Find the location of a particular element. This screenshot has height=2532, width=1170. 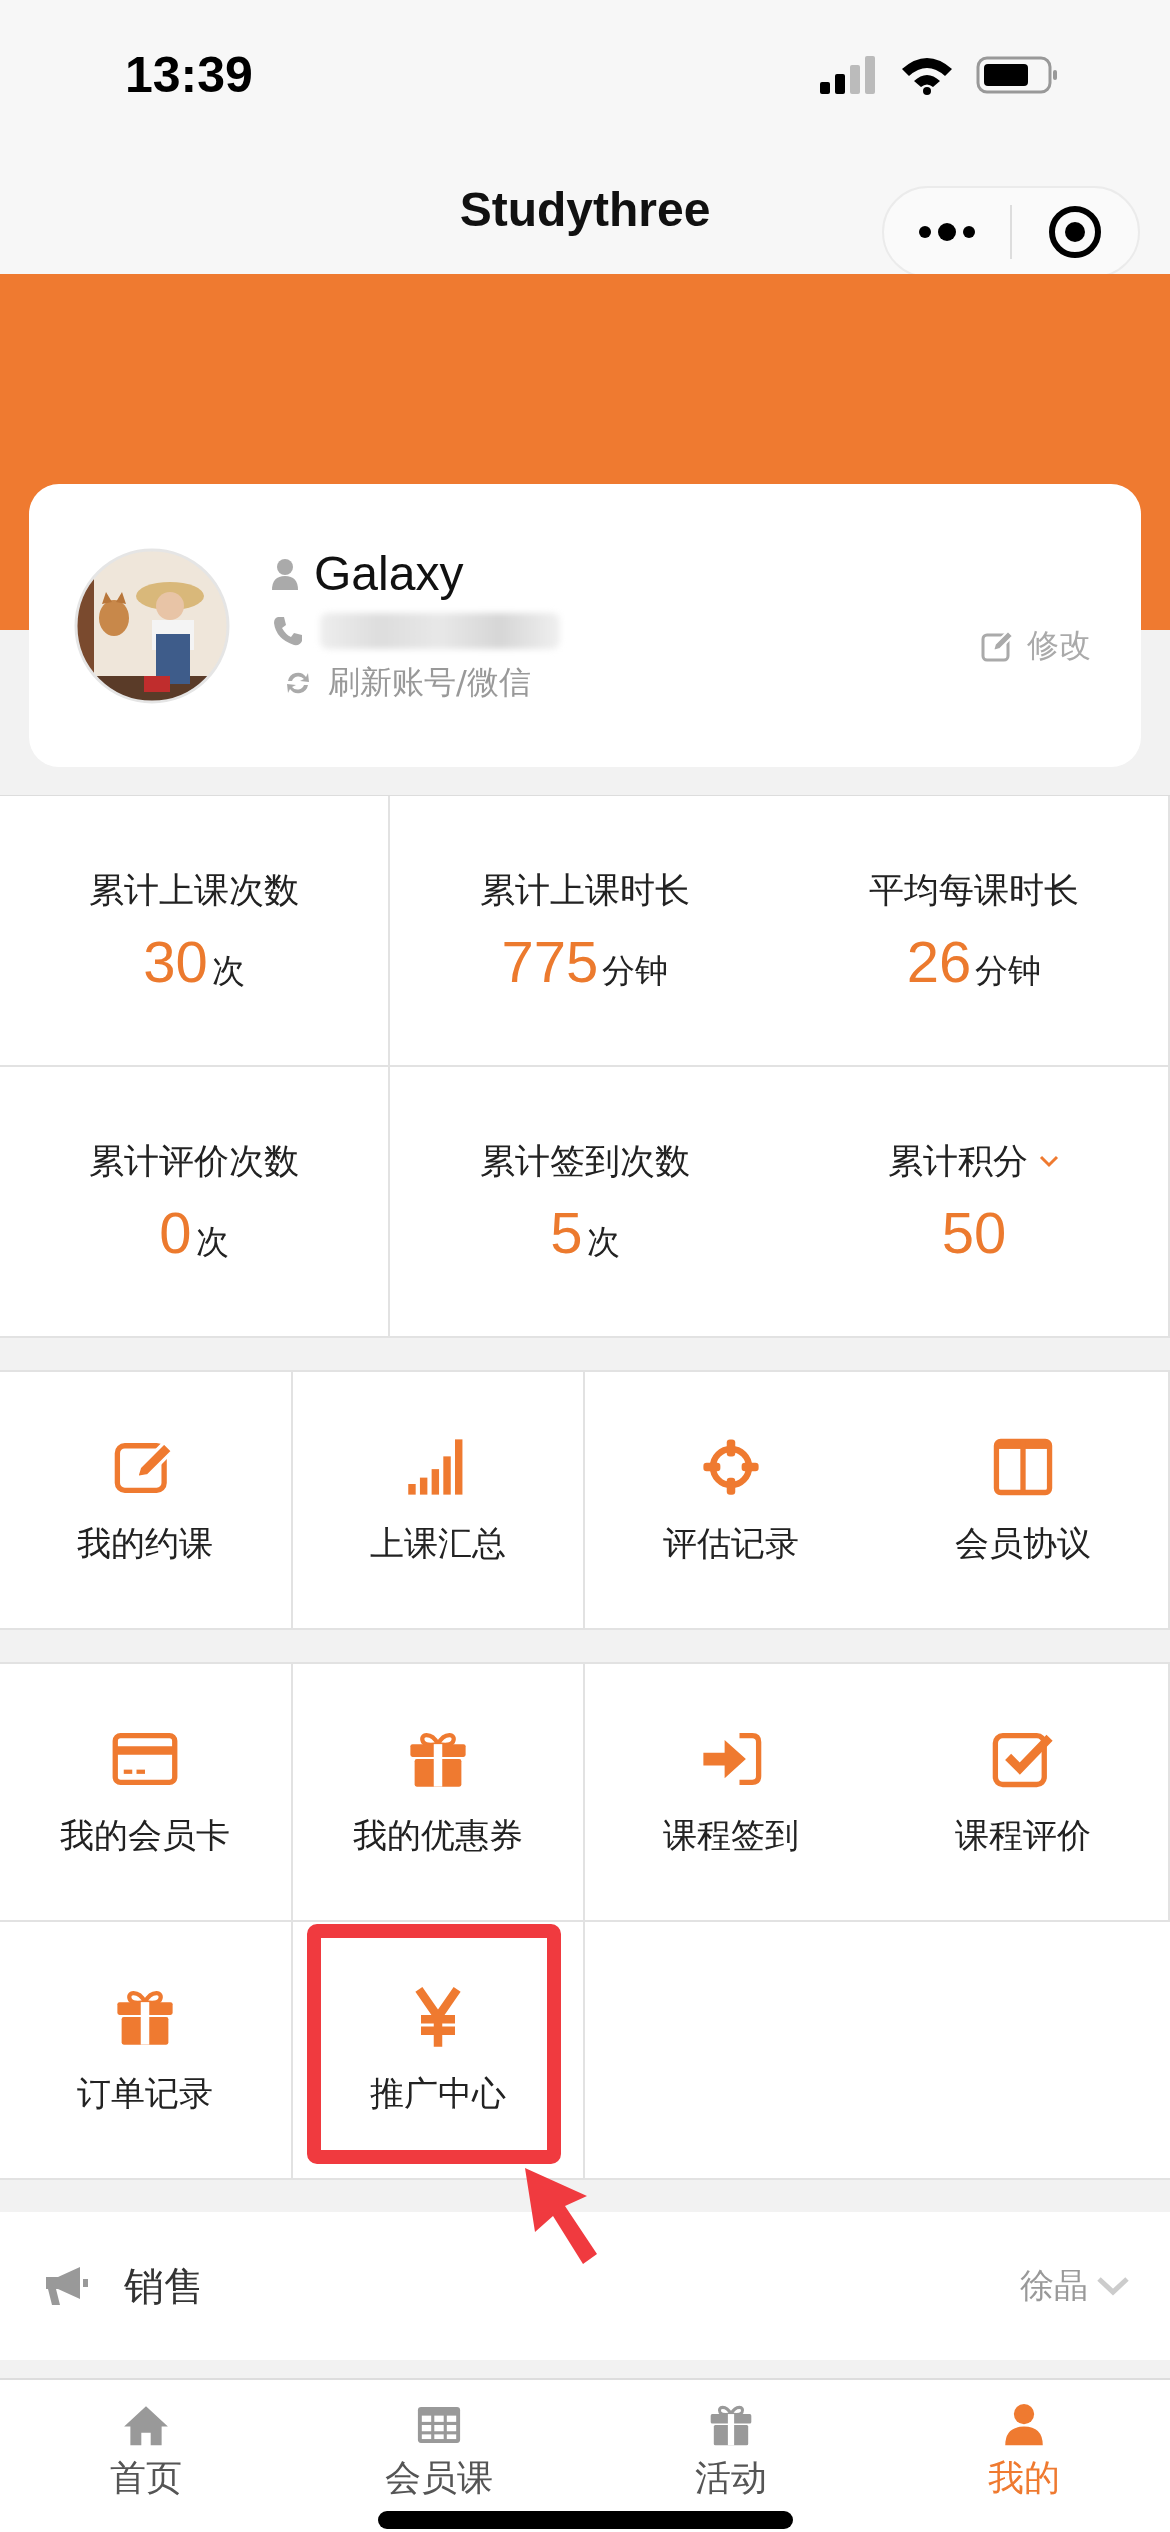

stat-value: 26 is located at coordinates (939, 961).